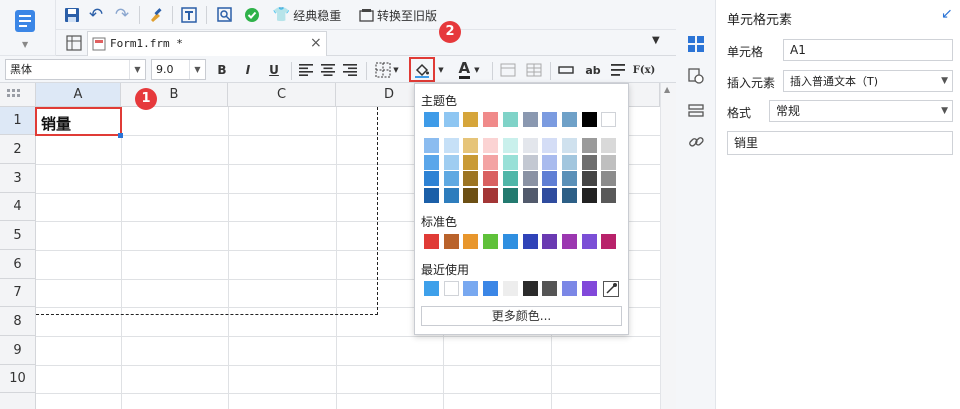 The width and height of the screenshot is (960, 409). Describe the element at coordinates (696, 110) in the screenshot. I see `widget-tab-icon` at that location.